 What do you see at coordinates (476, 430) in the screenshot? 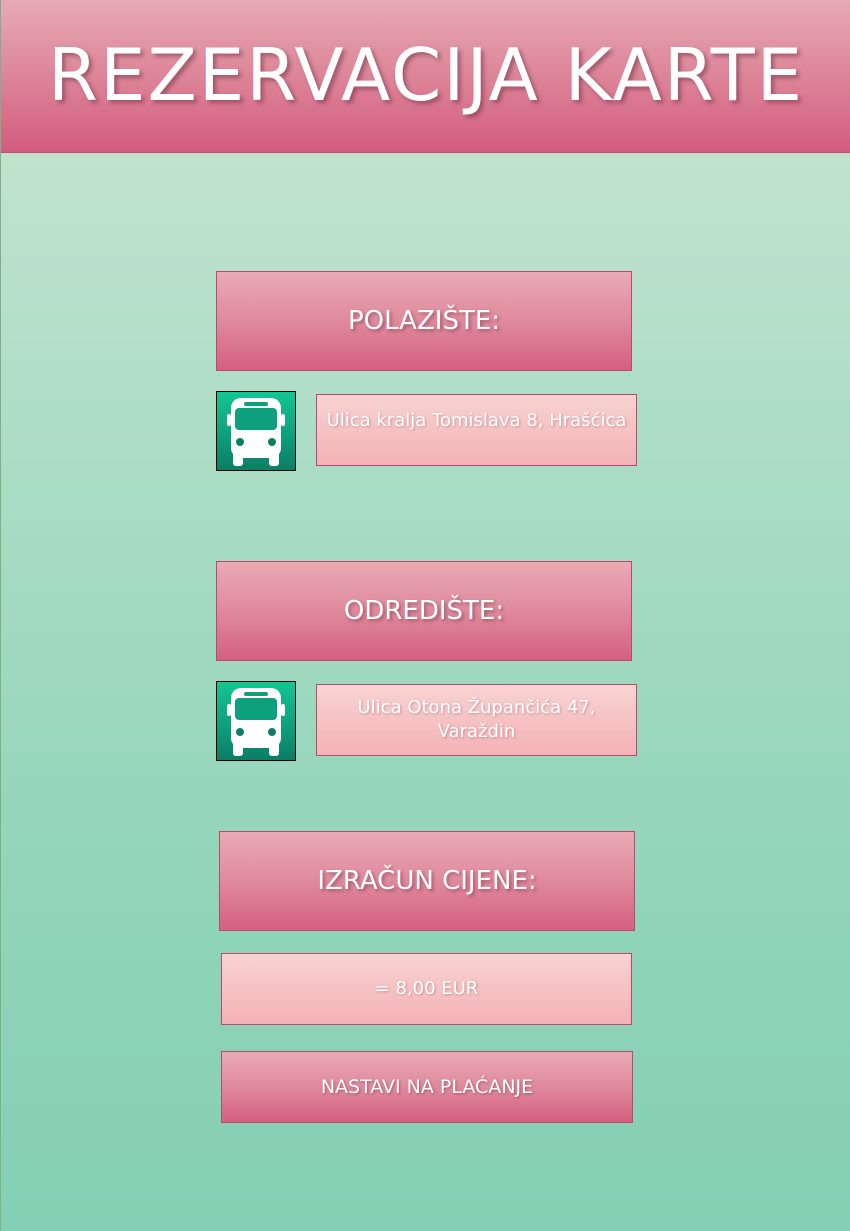
I see `departure-address-field: Ulica kralja Tomislava 8, Hrašćica` at bounding box center [476, 430].